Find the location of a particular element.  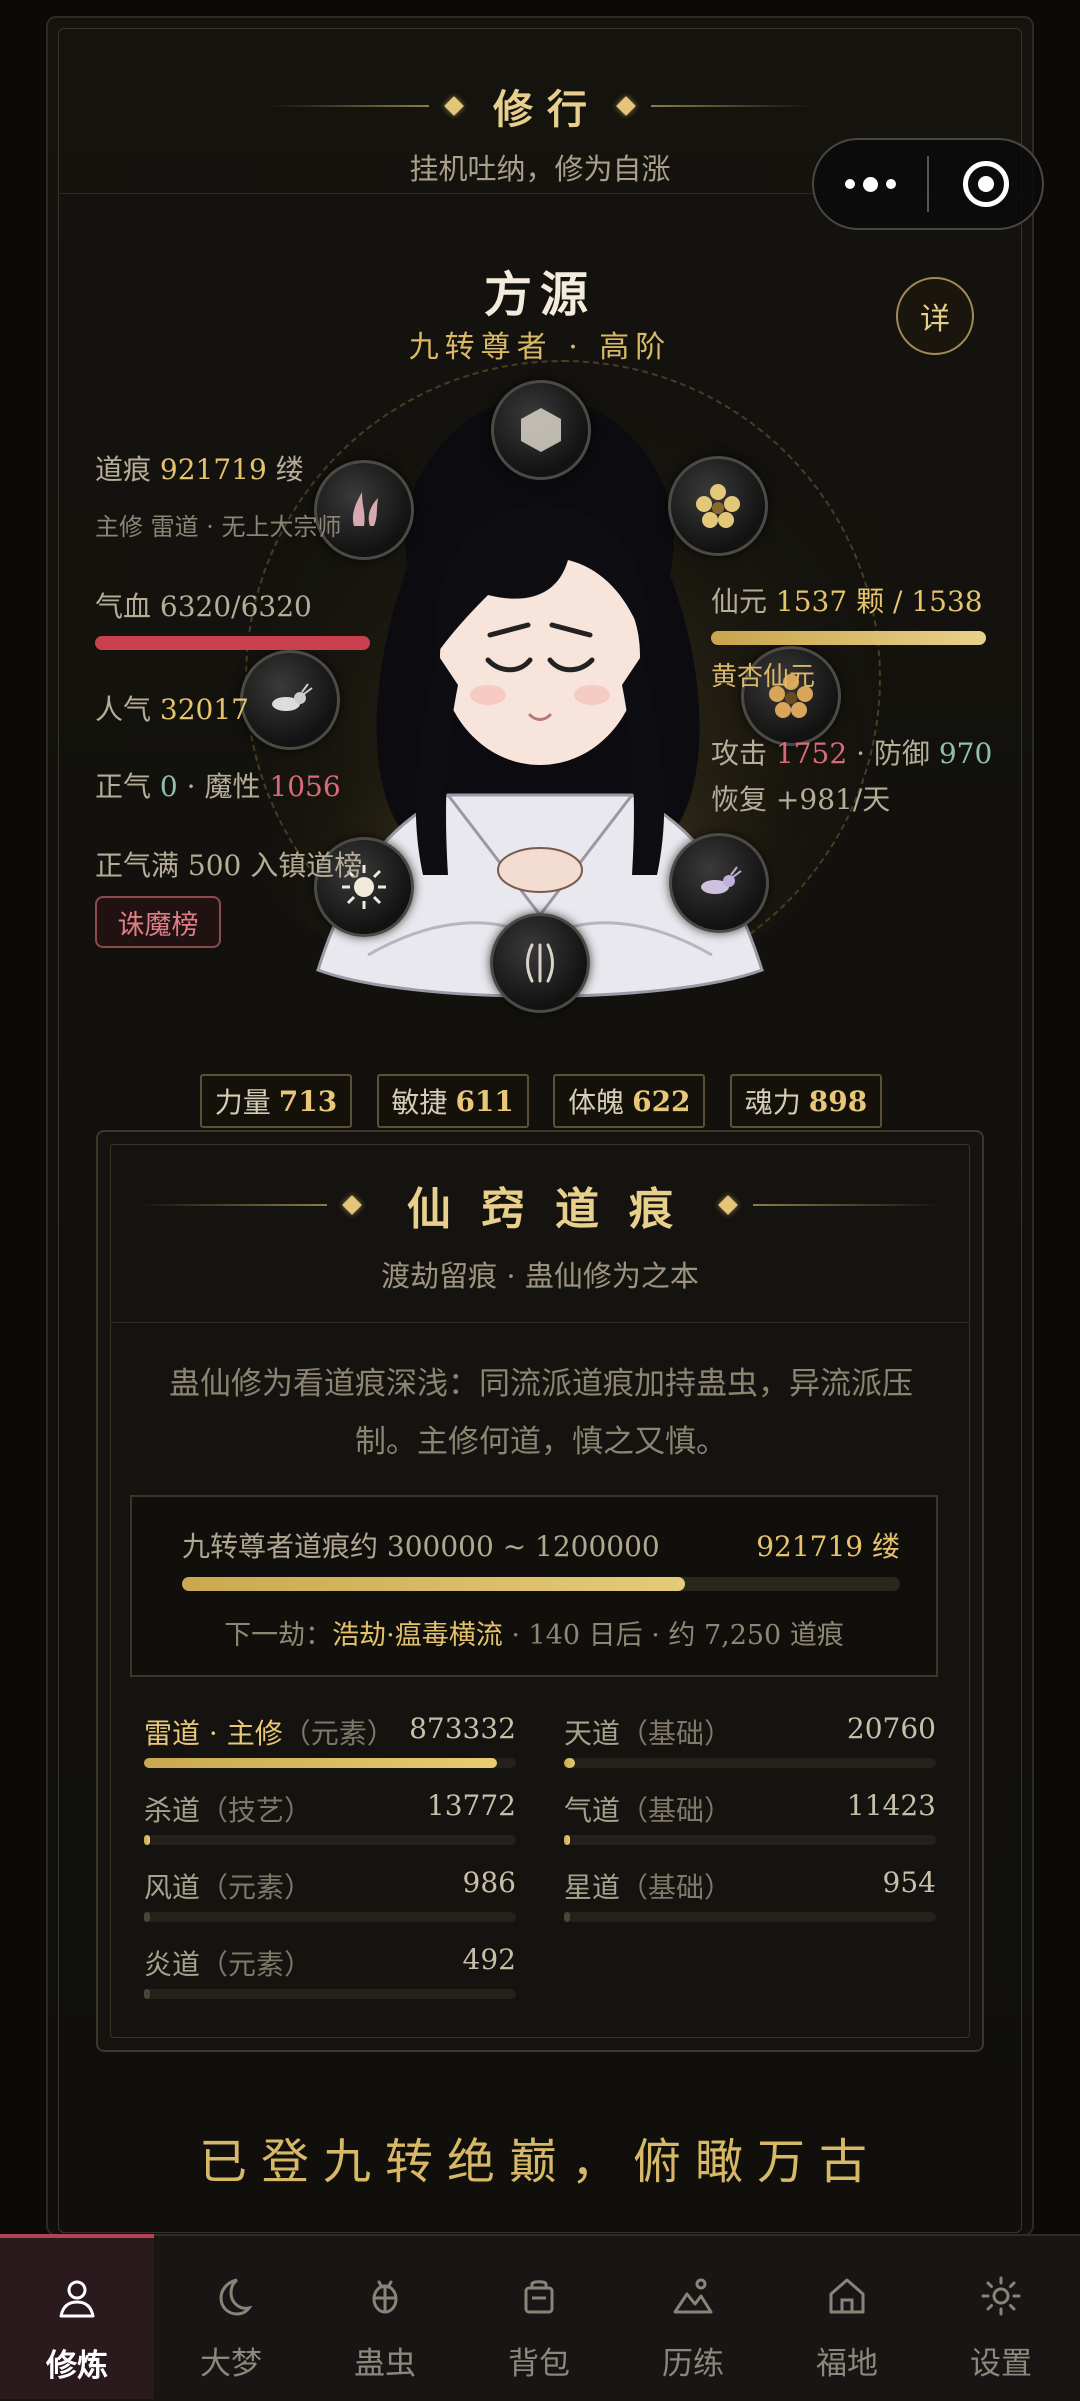

qixue-bar-fill is located at coordinates (232, 643).